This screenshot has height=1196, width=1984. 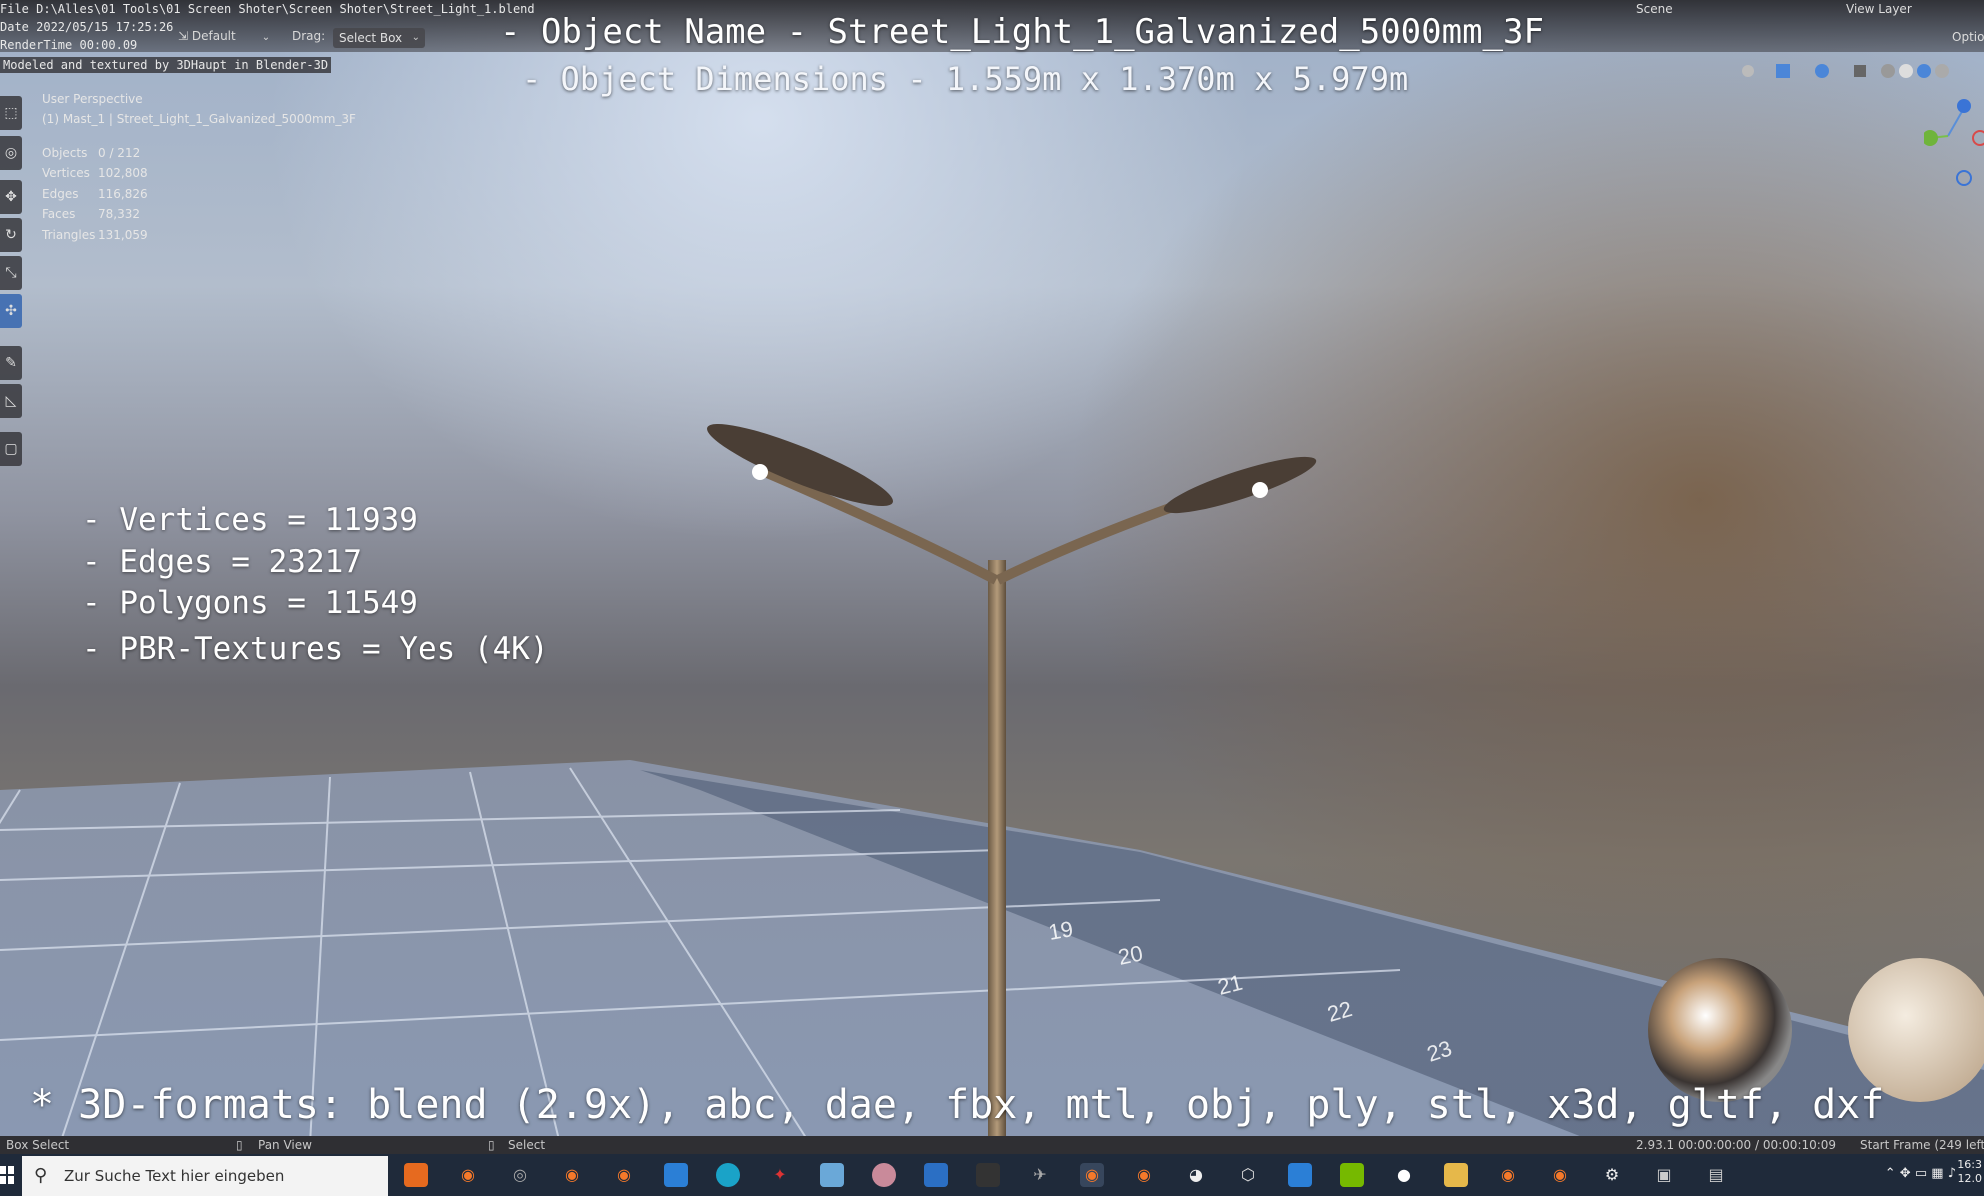 I want to click on mouse-middle-icon: ▯, so click(x=239, y=1145).